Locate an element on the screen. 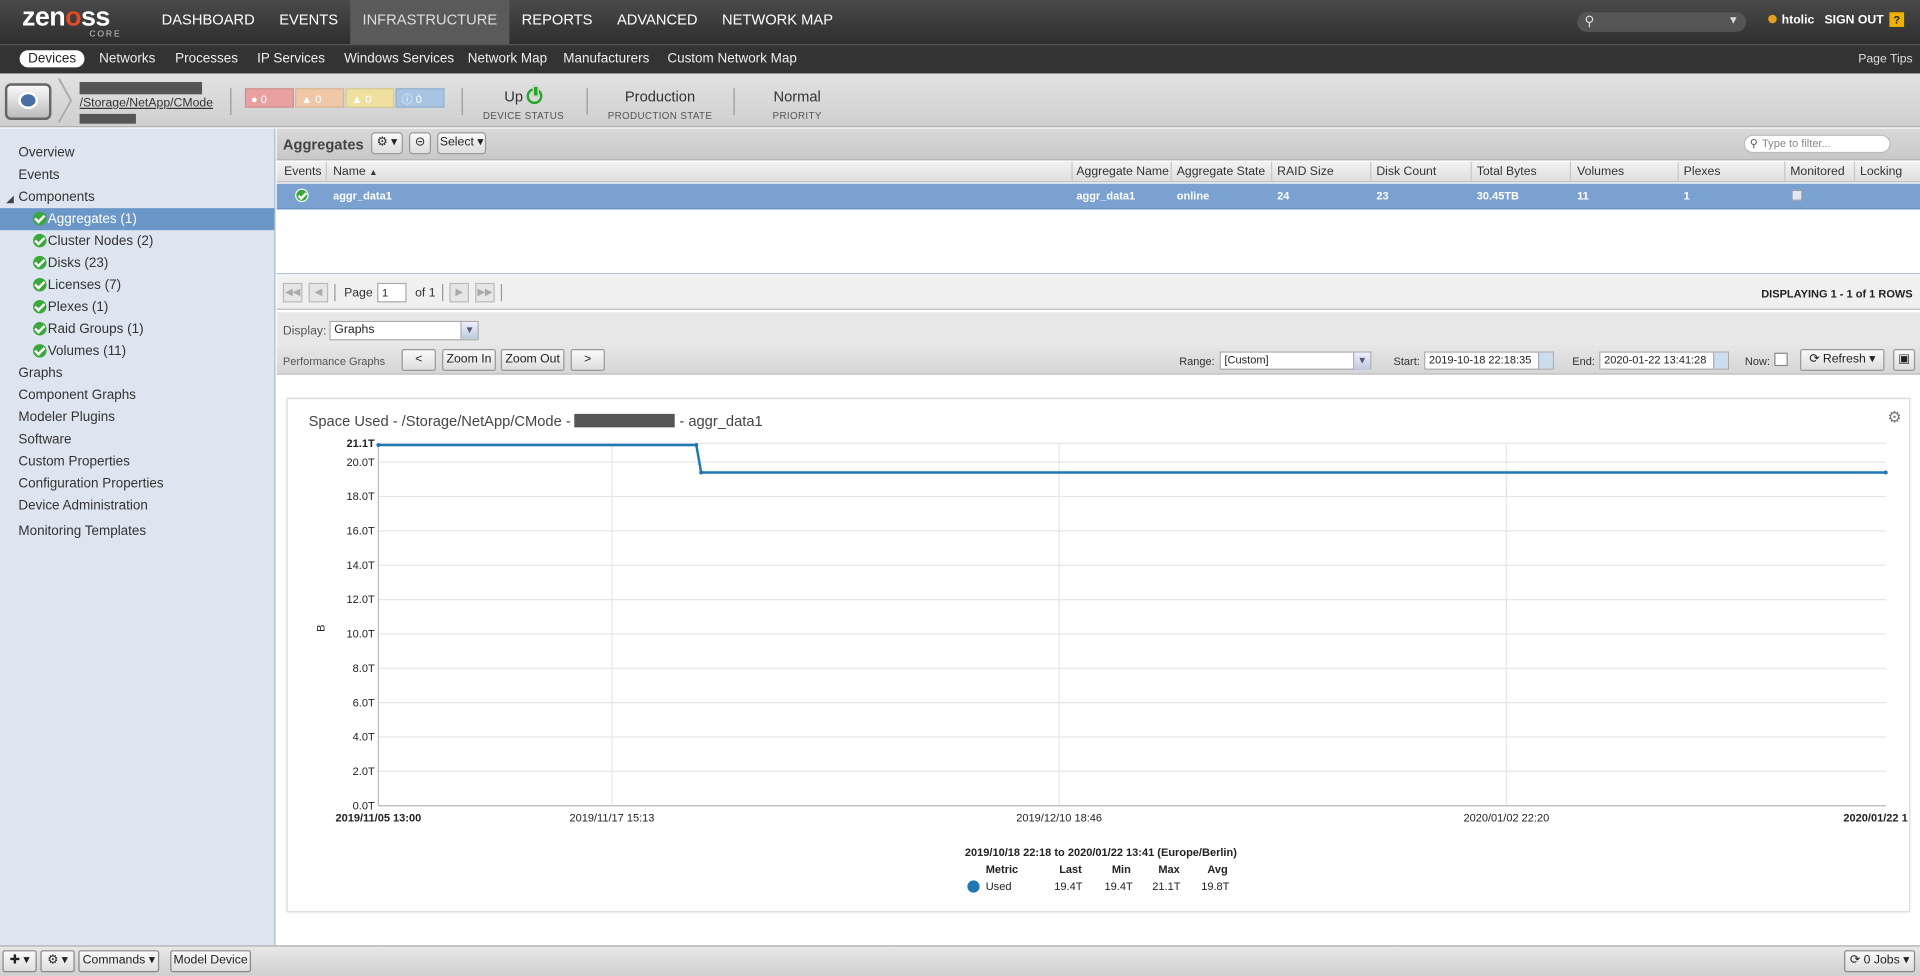  y-tick-label: 16.0T is located at coordinates (361, 532).